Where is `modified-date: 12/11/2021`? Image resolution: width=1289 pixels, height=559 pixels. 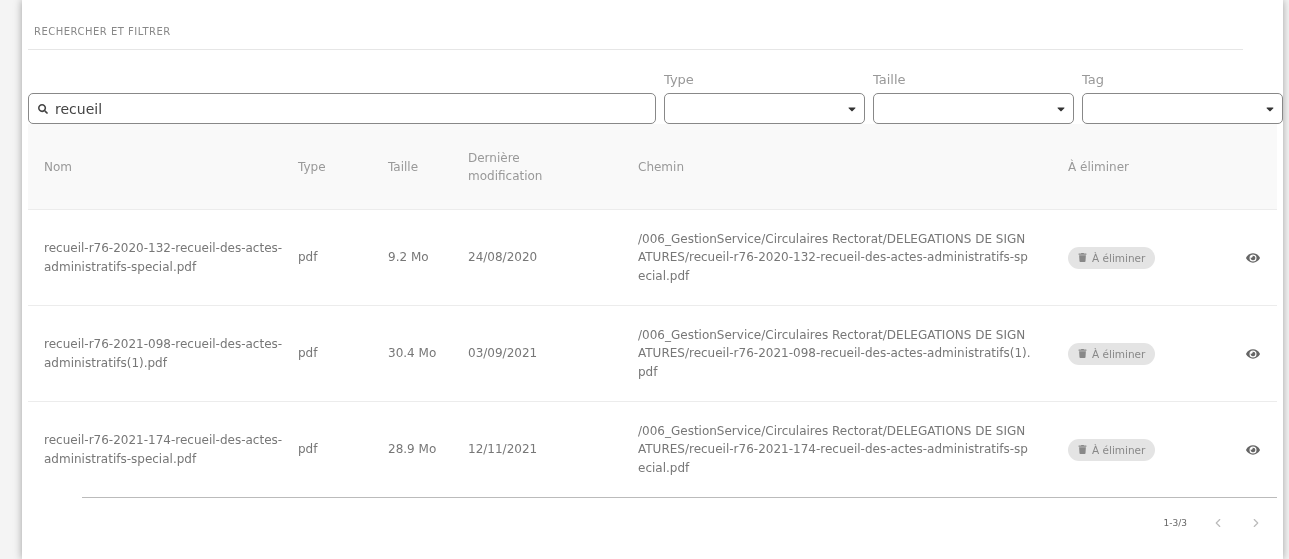
modified-date: 12/11/2021 is located at coordinates (503, 450).